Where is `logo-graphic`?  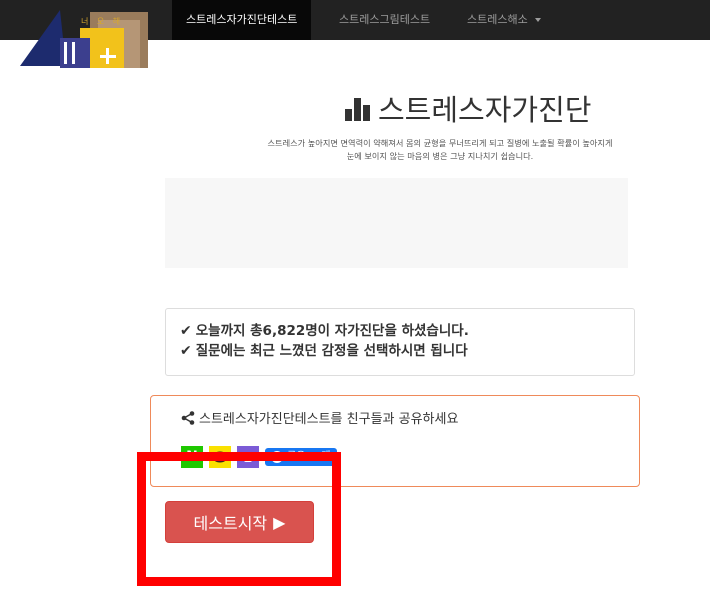 logo-graphic is located at coordinates (84, 39).